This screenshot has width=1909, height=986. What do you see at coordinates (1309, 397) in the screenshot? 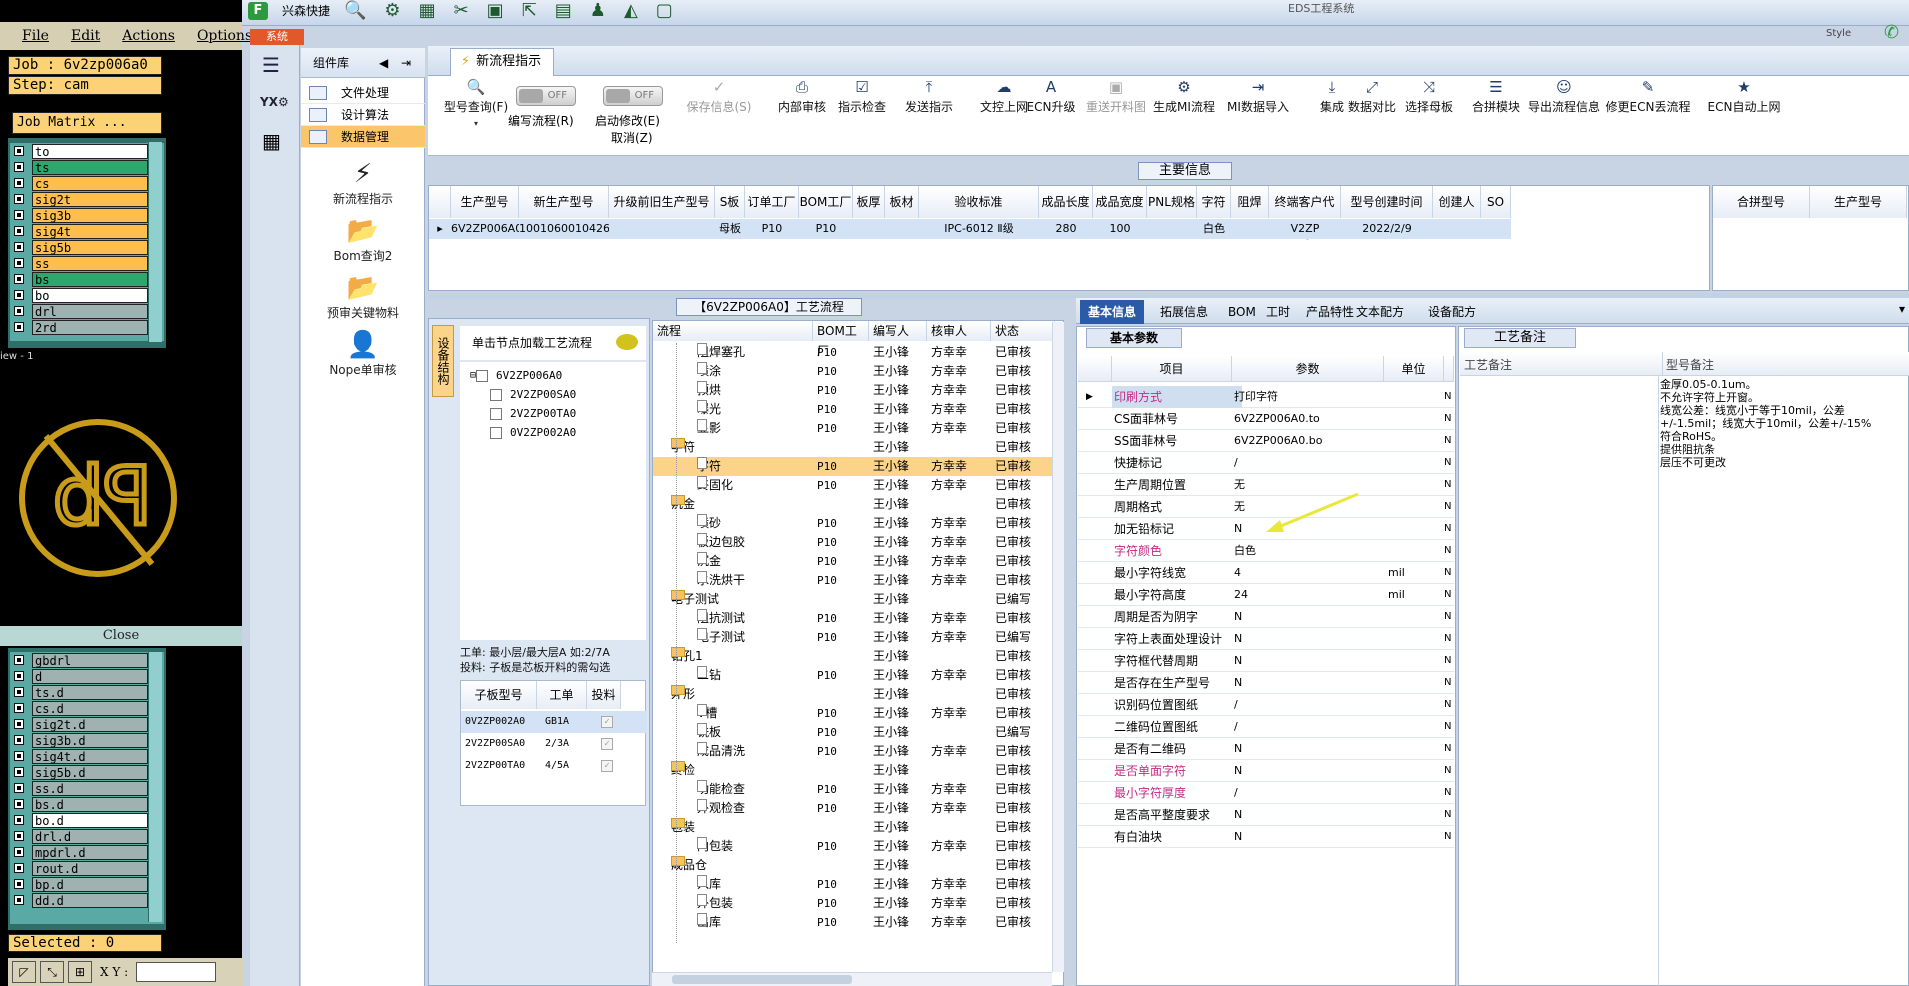
I see `param-value: 打印字符` at bounding box center [1309, 397].